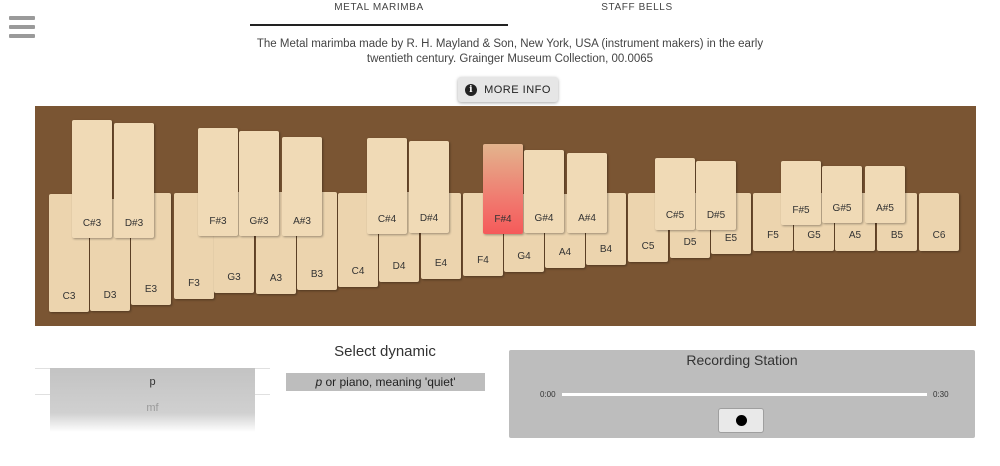 The height and width of the screenshot is (466, 1000). I want to click on select-dynamic-title: Select dynamic, so click(385, 351).